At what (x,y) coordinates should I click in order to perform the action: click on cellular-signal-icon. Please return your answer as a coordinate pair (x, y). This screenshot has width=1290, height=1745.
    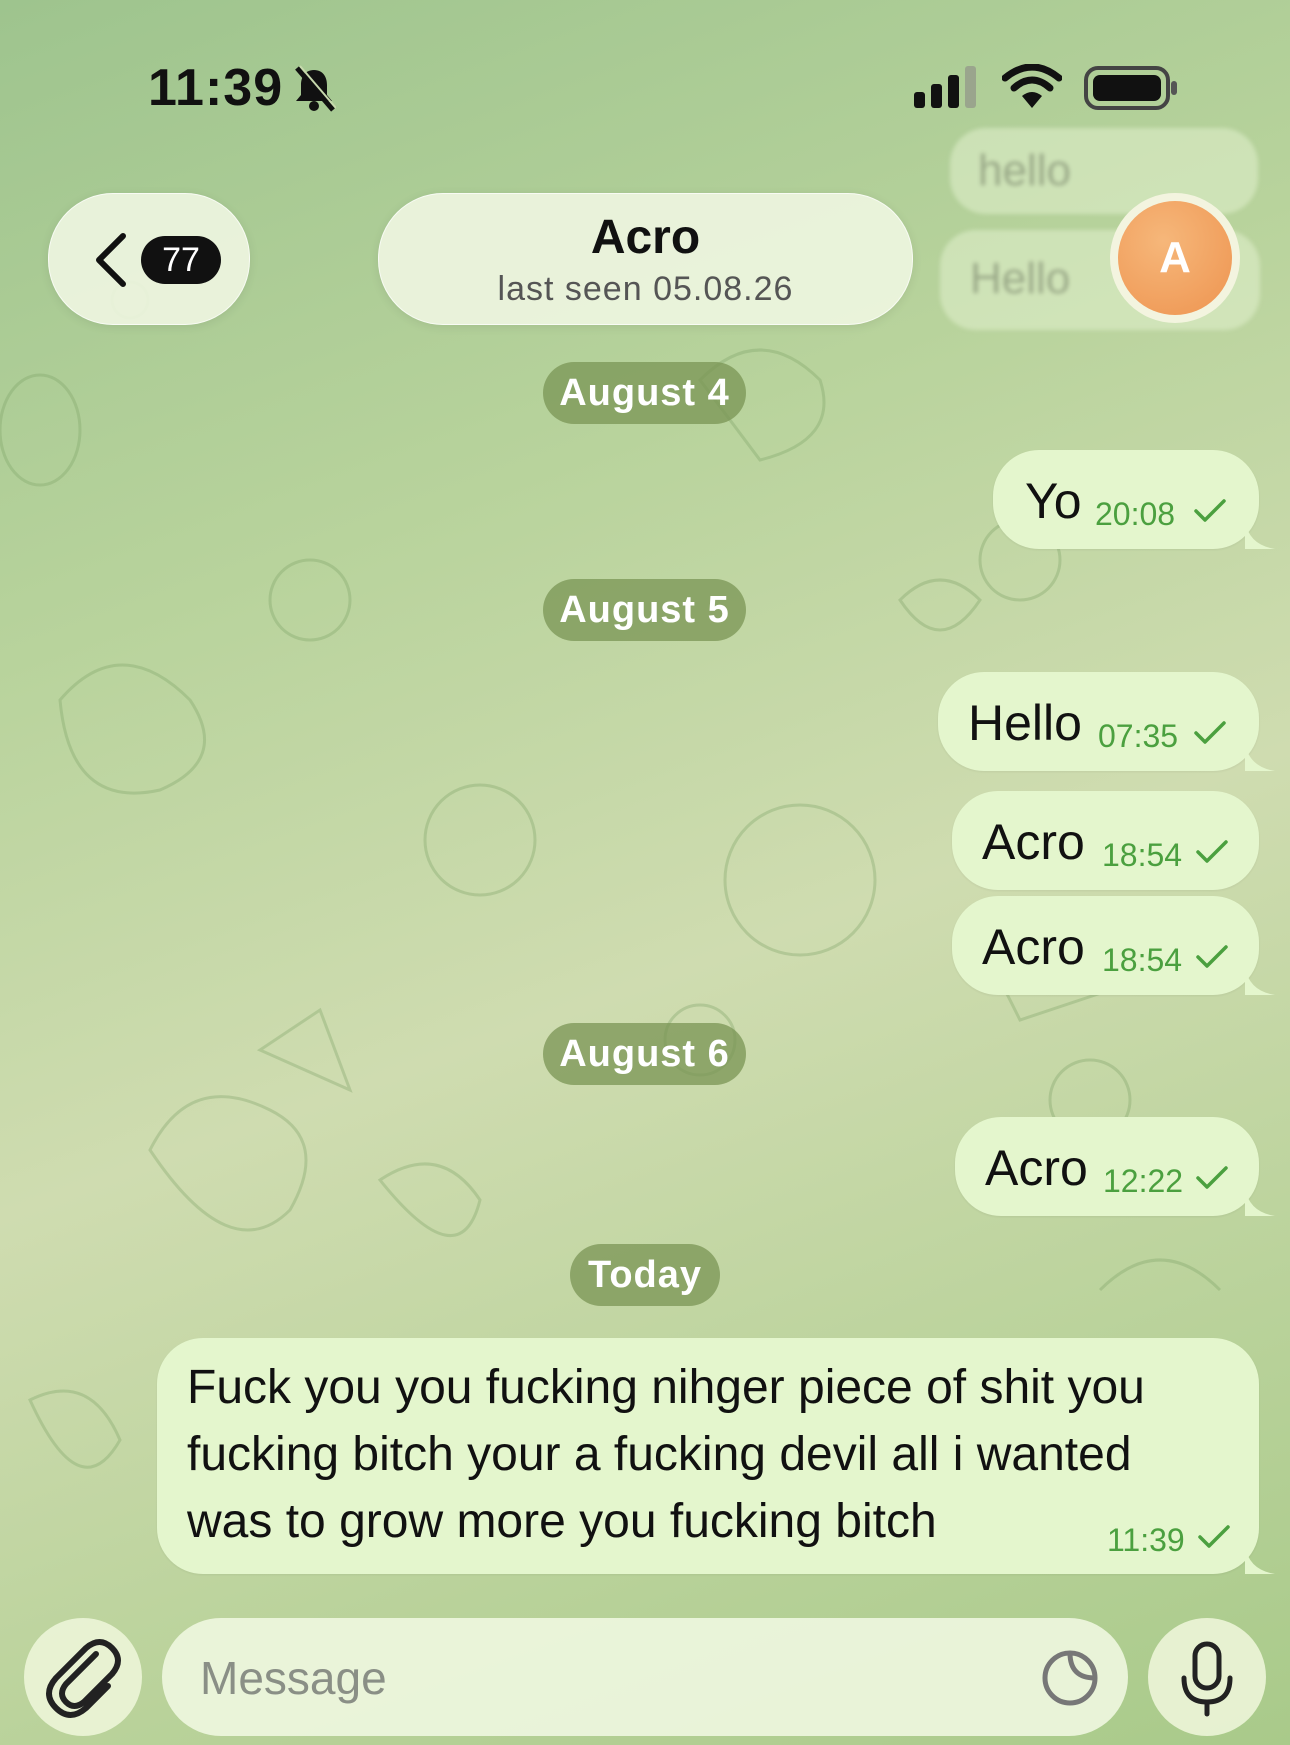
    Looking at the image, I should click on (945, 87).